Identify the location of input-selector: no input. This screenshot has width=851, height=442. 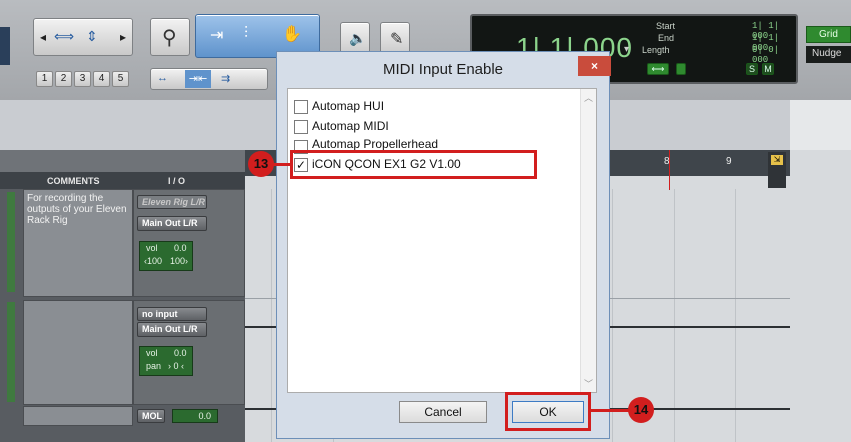
(172, 314).